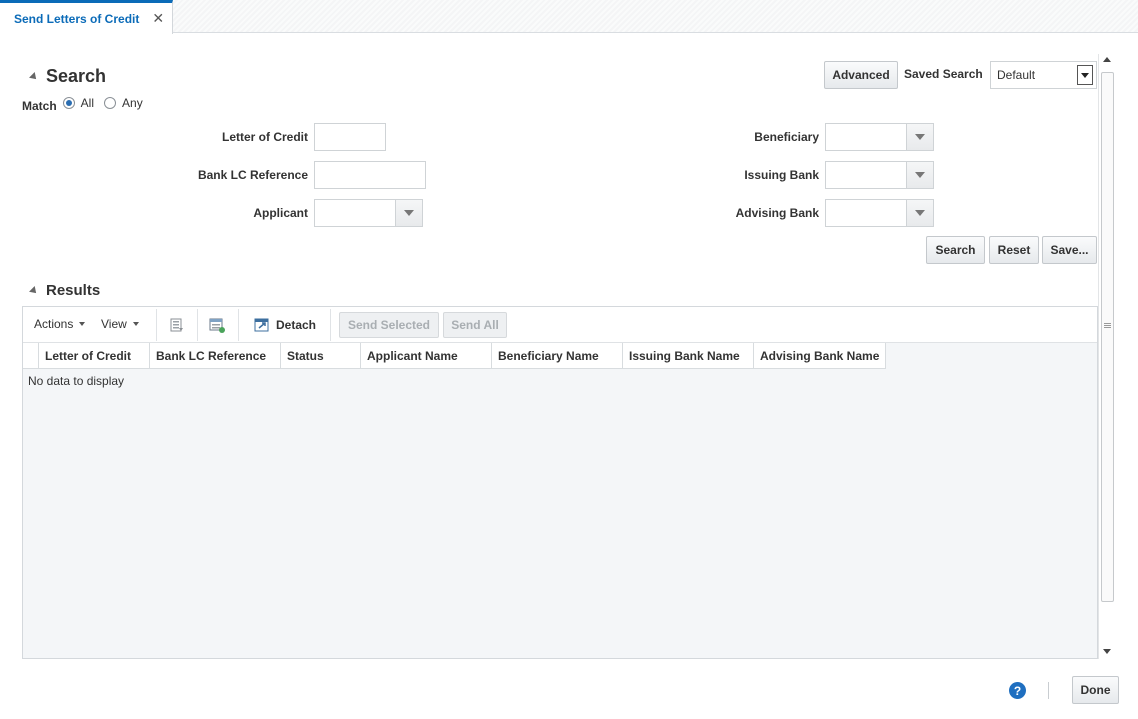 Image resolution: width=1138 pixels, height=719 pixels. I want to click on issuing-bank-value, so click(866, 175).